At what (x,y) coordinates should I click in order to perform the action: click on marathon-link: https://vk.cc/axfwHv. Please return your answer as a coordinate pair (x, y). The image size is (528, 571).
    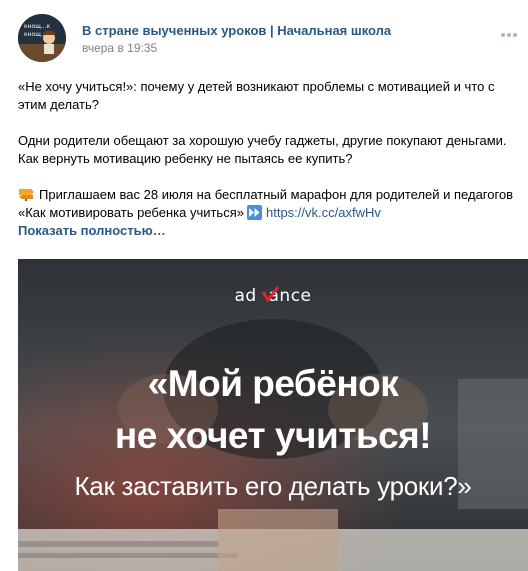
    Looking at the image, I should click on (323, 212).